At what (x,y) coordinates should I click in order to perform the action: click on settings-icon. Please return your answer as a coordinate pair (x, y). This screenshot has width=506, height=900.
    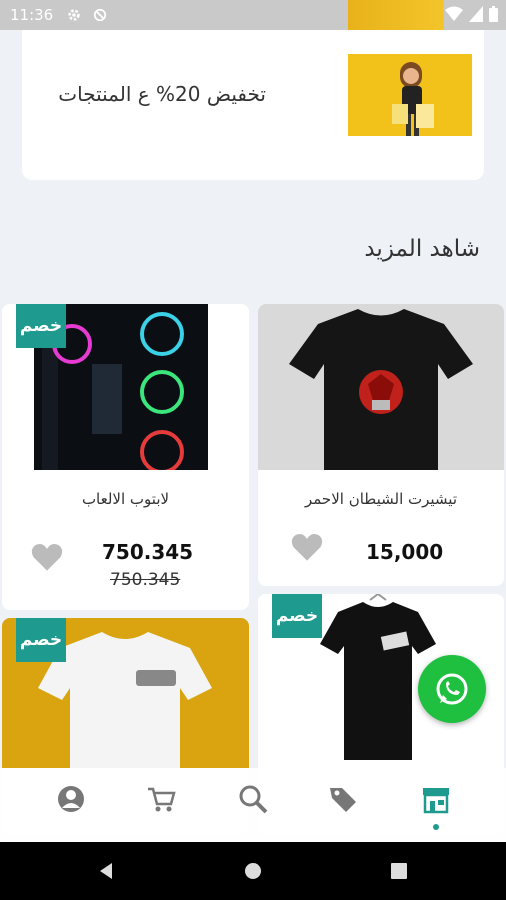
    Looking at the image, I should click on (74, 15).